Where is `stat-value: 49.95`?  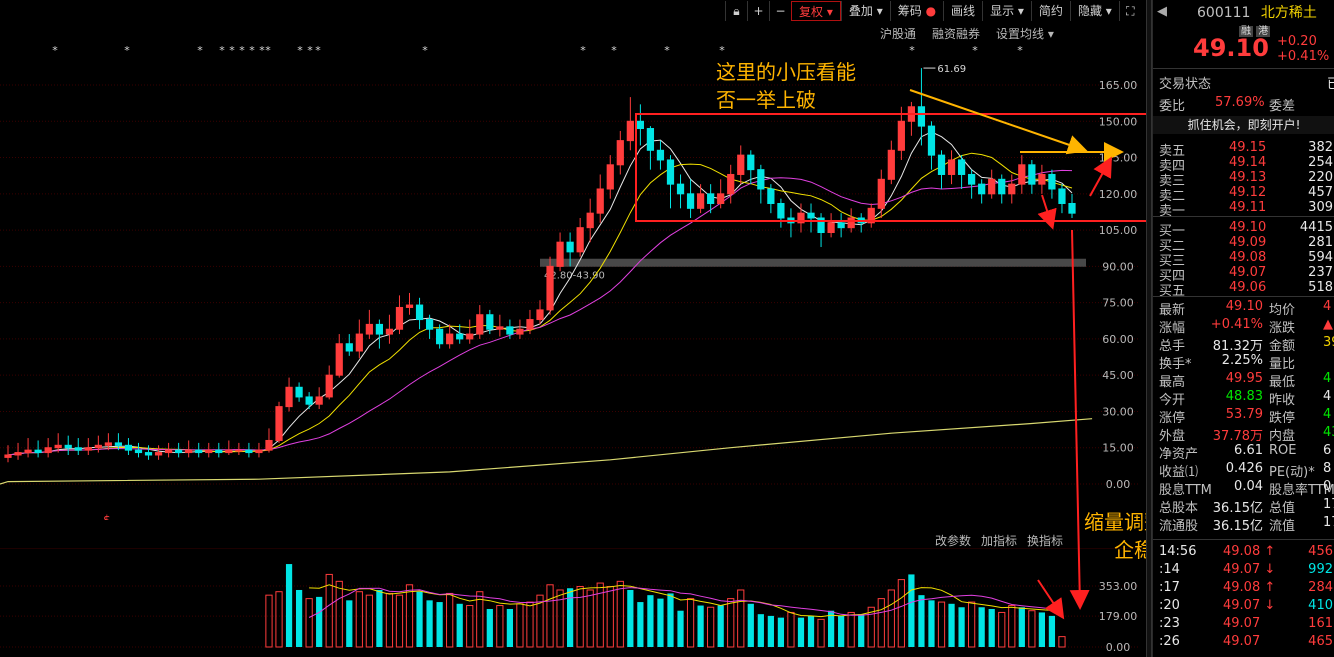 stat-value: 49.95 is located at coordinates (1244, 378).